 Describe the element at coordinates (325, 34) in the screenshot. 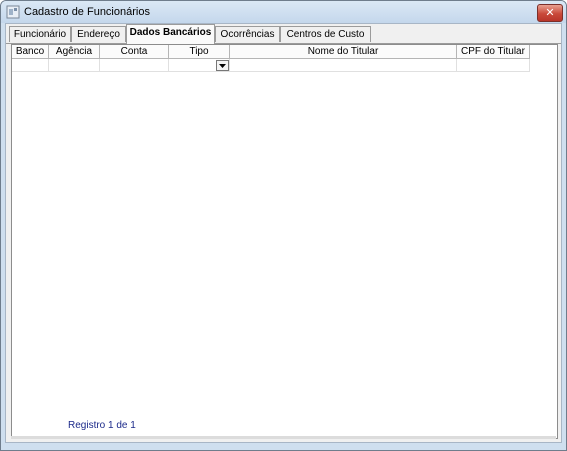

I see `tab-centros-de-custo: Centros de Custo` at that location.